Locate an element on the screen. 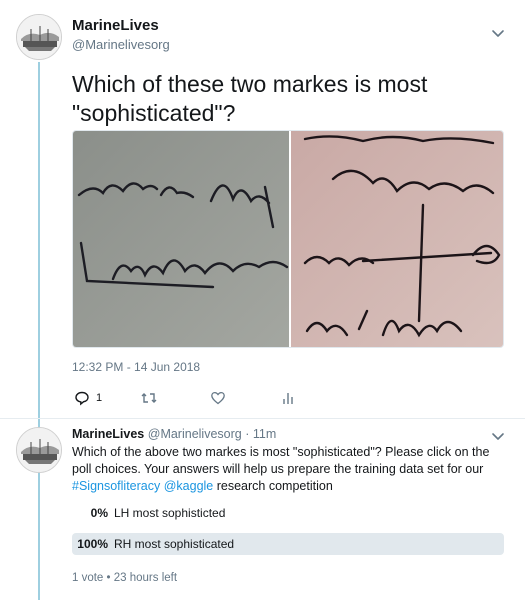 The image size is (525, 600). avatar is located at coordinates (39, 37).